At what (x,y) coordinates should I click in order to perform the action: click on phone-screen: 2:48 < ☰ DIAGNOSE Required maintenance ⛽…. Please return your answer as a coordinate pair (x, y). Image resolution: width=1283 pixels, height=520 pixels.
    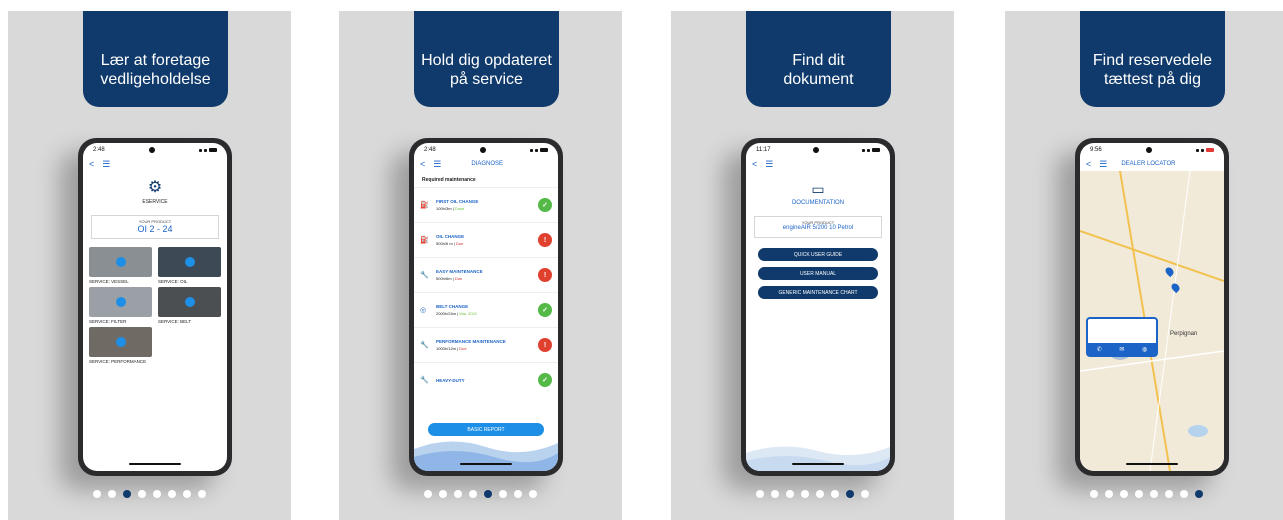
    Looking at the image, I should click on (486, 307).